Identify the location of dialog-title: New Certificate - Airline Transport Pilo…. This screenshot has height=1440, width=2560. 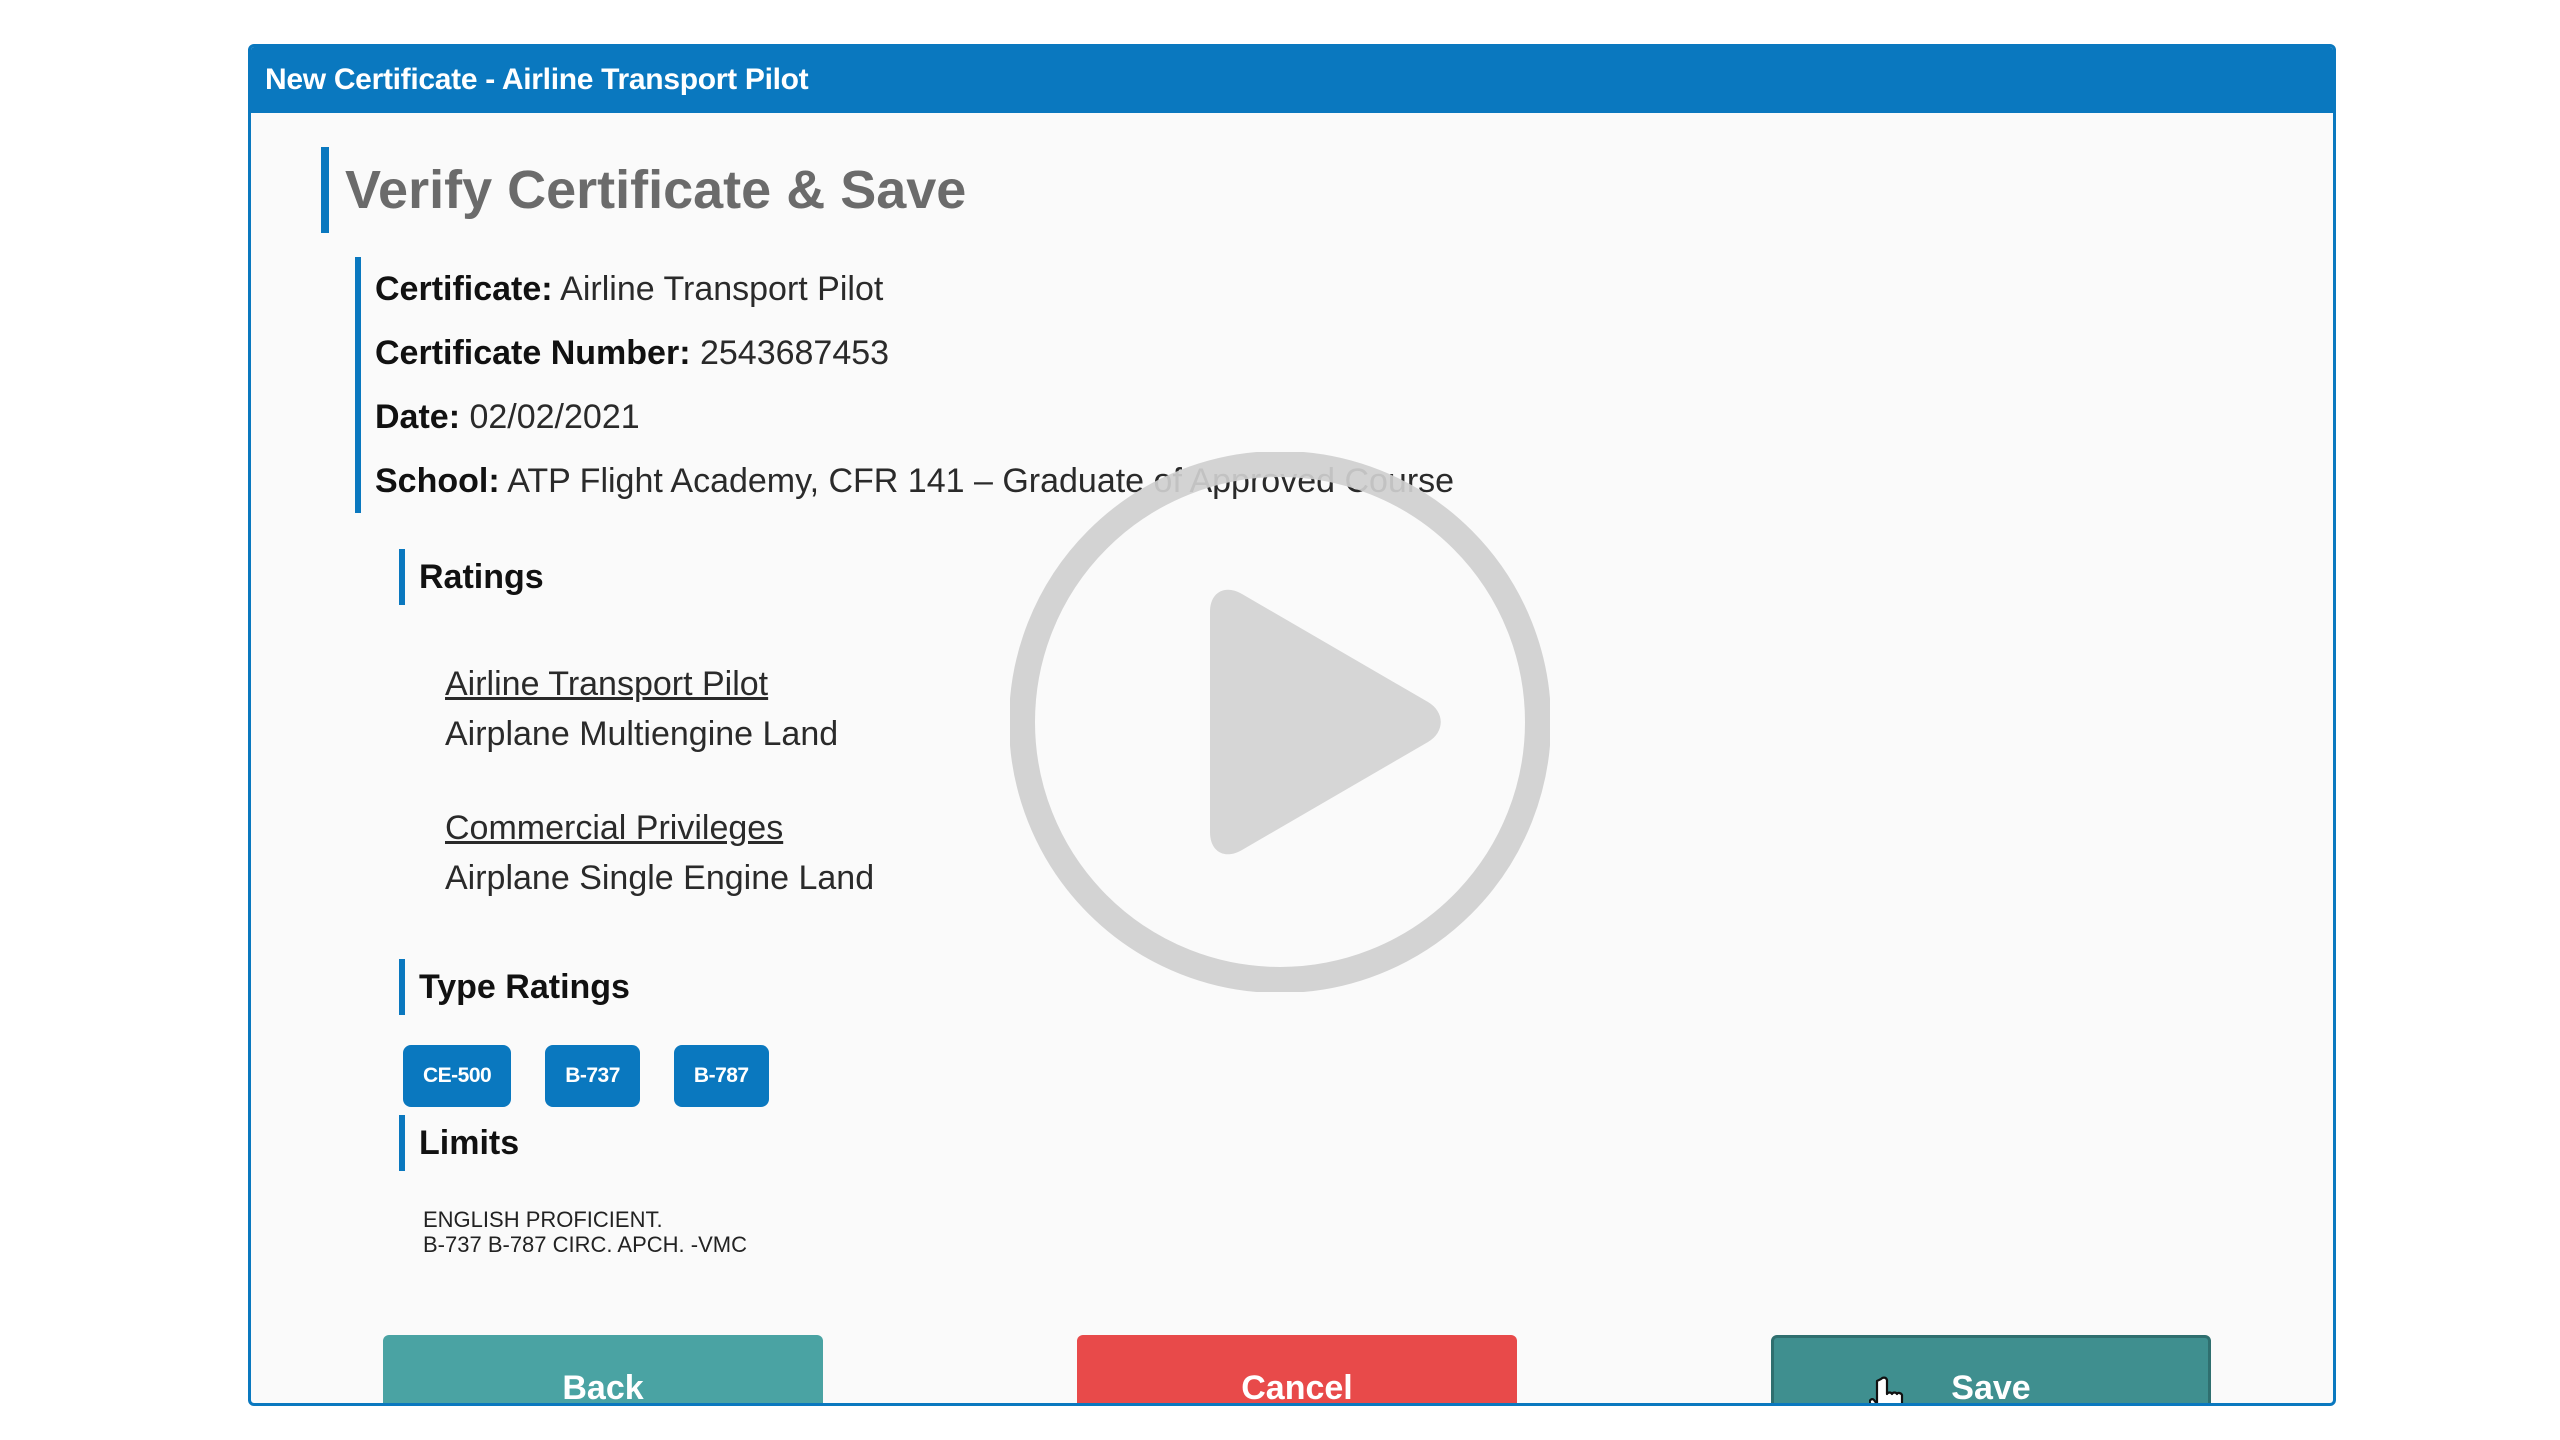
(1292, 80).